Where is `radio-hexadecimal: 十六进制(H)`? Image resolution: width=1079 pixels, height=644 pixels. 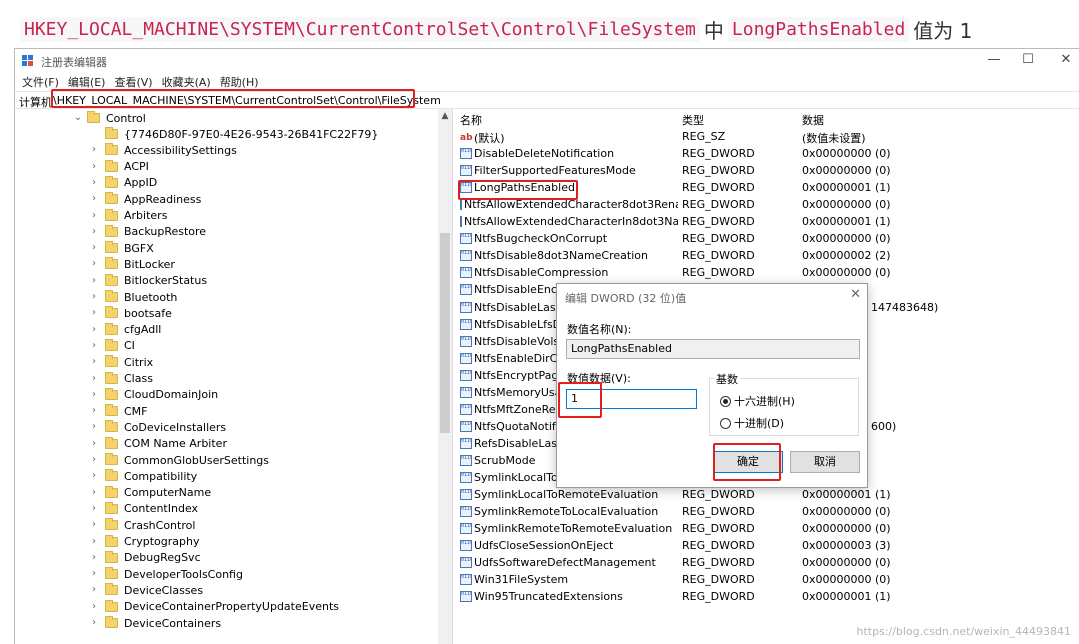
radio-hexadecimal: 十六进制(H) is located at coordinates (757, 401).